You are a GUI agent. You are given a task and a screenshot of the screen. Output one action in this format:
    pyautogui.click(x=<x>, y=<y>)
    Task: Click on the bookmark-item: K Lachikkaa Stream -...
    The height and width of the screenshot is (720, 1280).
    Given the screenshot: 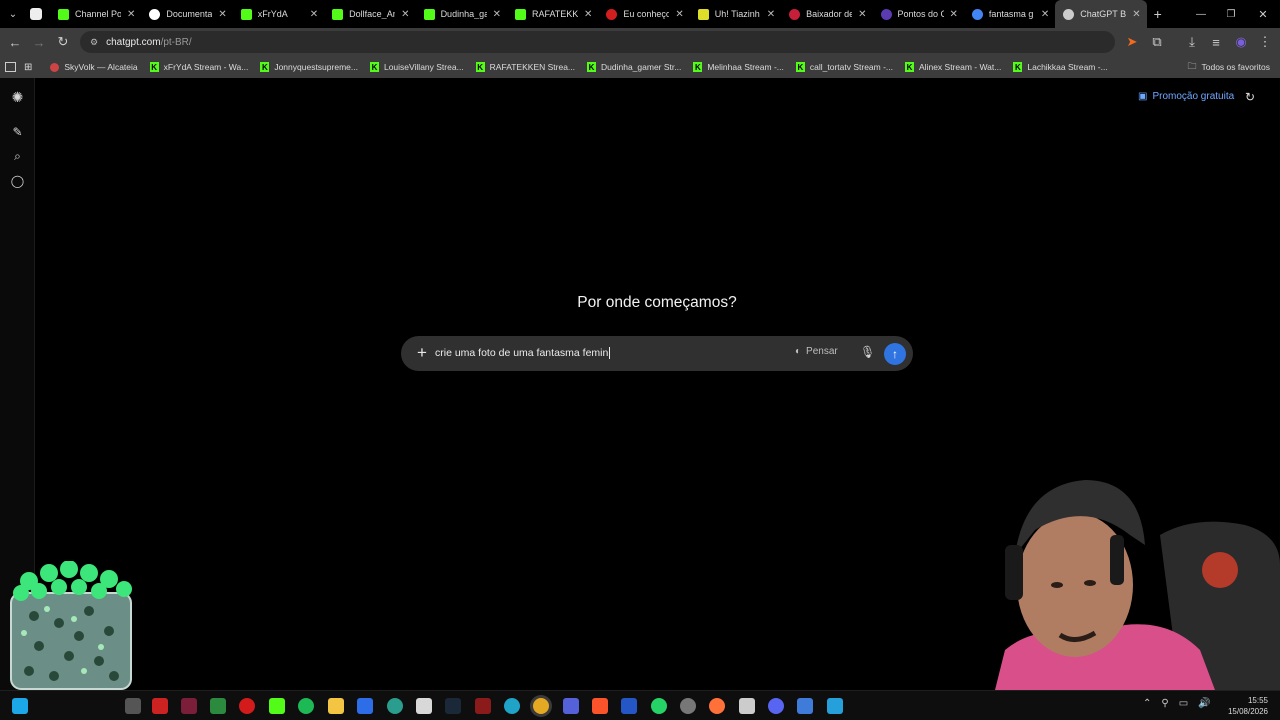 What is the action you would take?
    pyautogui.click(x=1060, y=67)
    